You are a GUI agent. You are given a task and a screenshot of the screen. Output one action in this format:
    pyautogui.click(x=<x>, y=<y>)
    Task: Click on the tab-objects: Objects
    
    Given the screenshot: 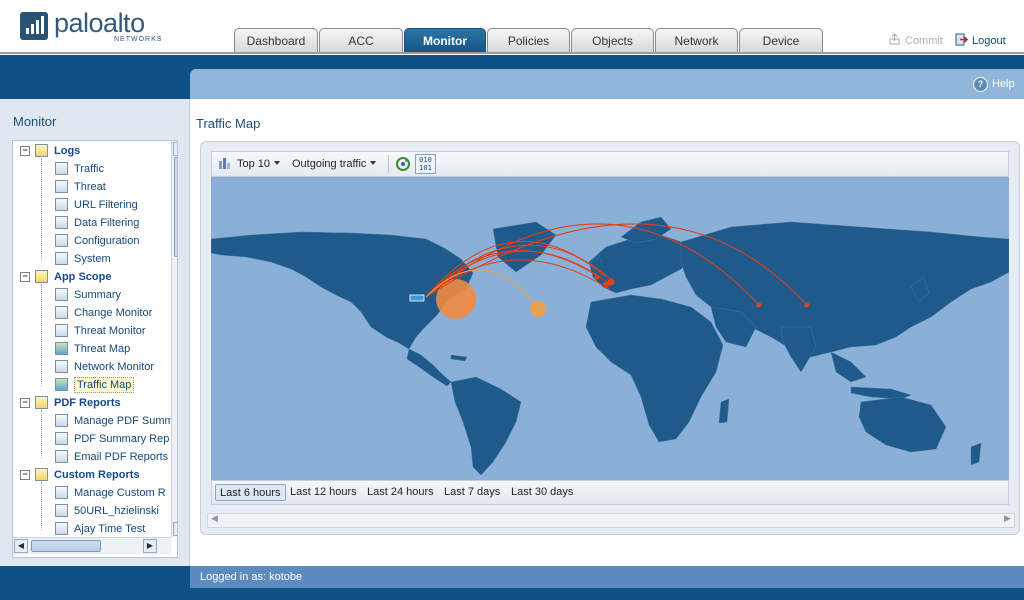 What is the action you would take?
    pyautogui.click(x=612, y=40)
    